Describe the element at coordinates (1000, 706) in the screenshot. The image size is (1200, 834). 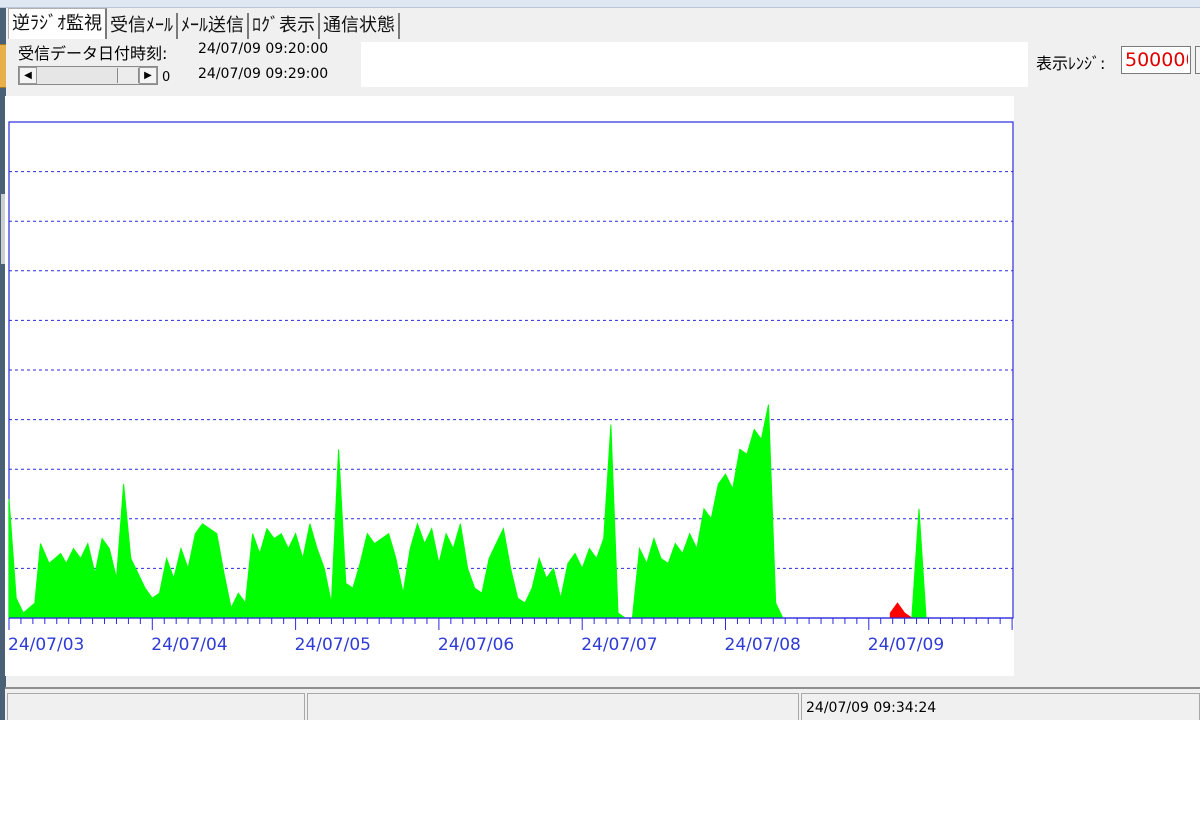
I see `status-datetime: 24/07/09 09:34:24` at that location.